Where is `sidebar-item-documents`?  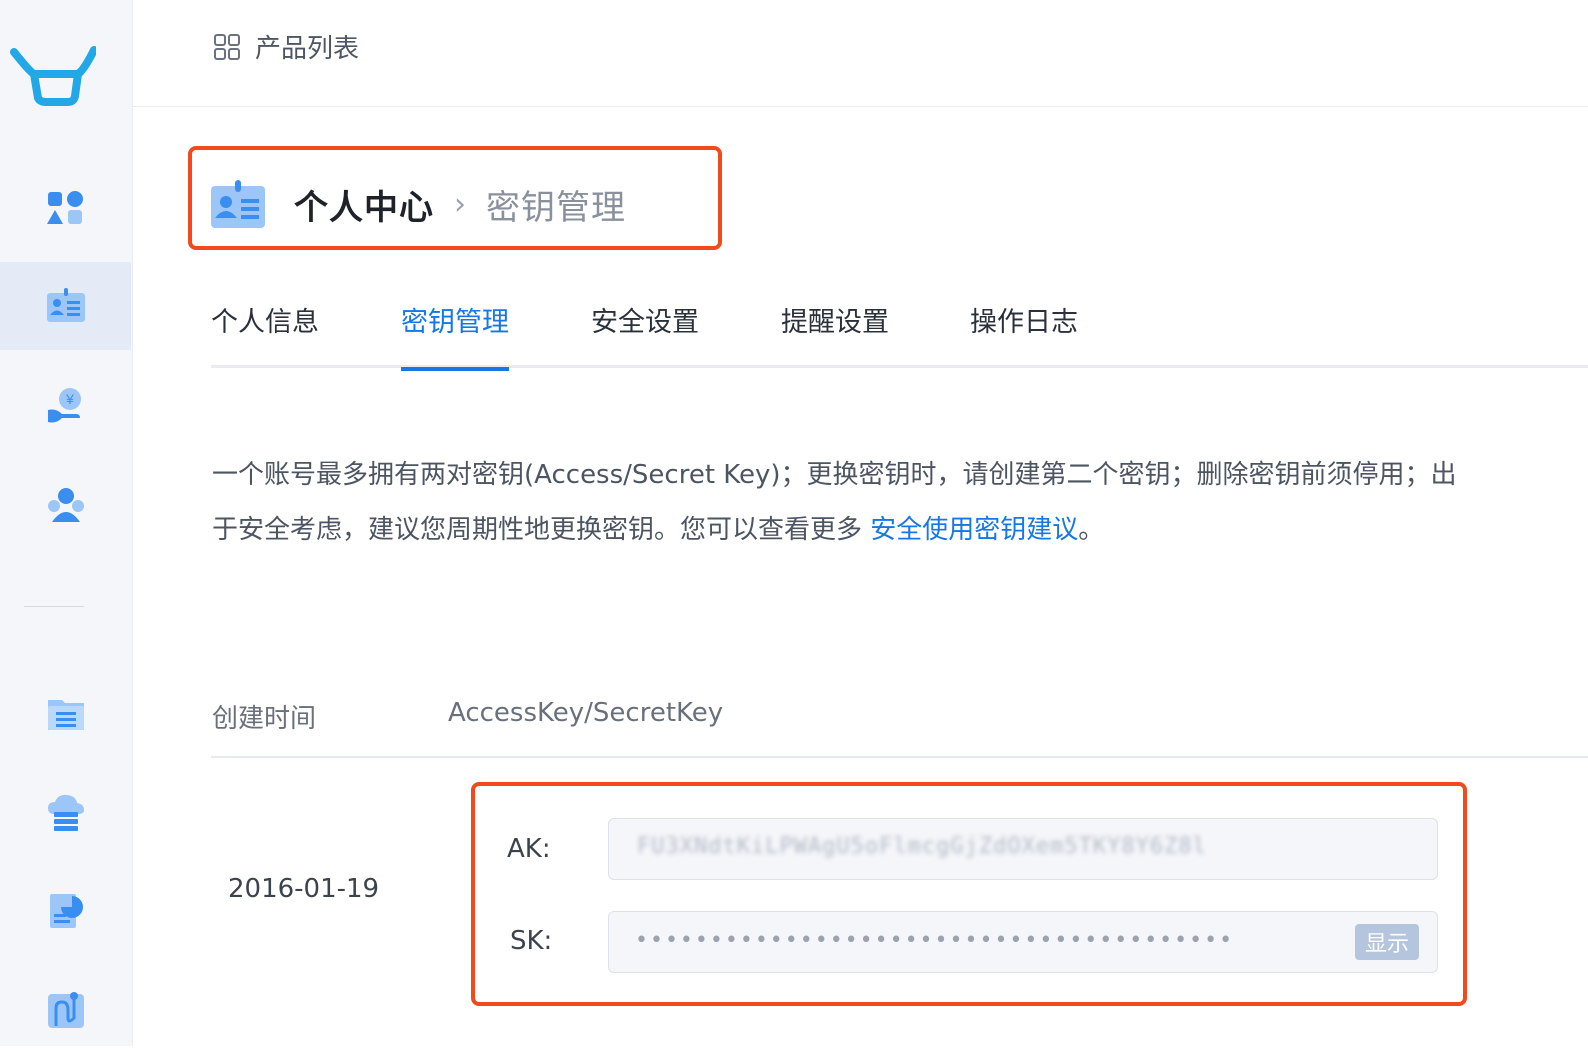
sidebar-item-documents is located at coordinates (65, 714).